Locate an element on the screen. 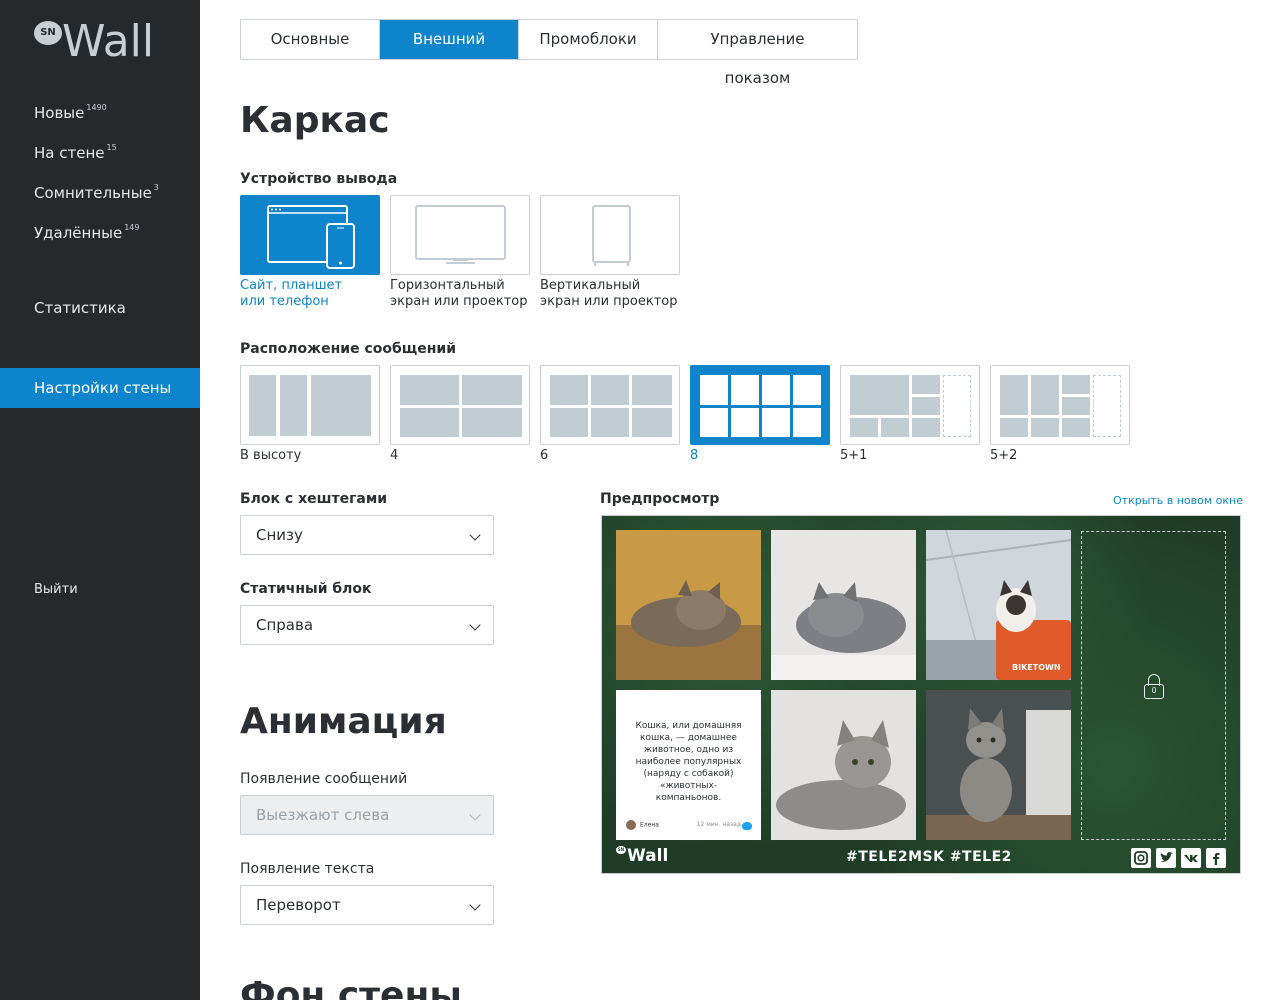 Image resolution: width=1280 pixels, height=1000 pixels. preview-logo: SN Wall is located at coordinates (642, 856).